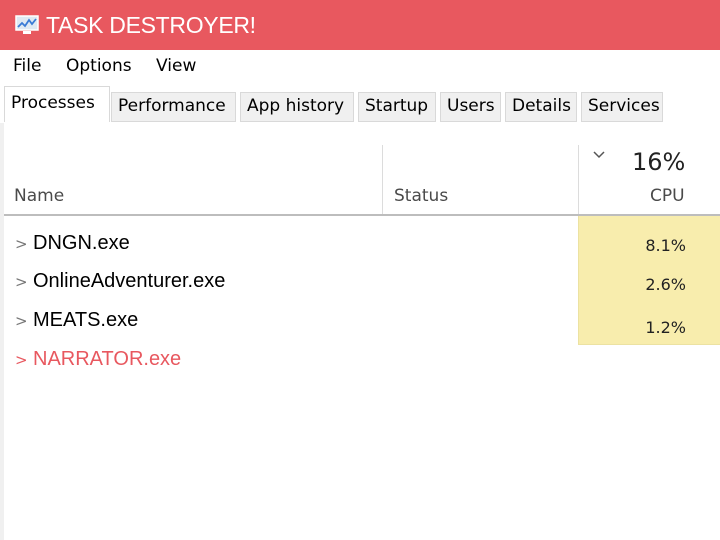  I want to click on column-header-name: Name, so click(39, 196).